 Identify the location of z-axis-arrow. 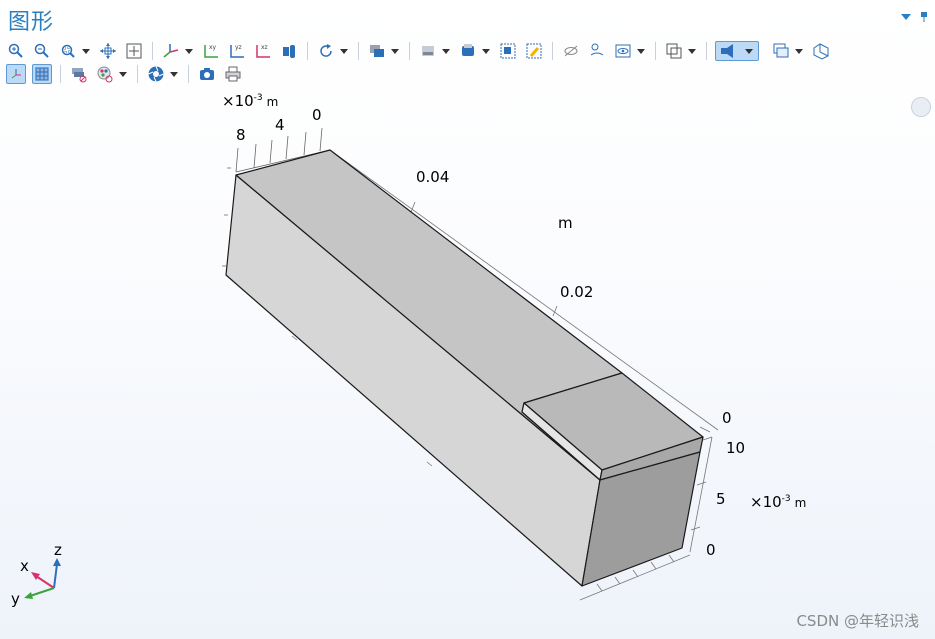
(55, 576).